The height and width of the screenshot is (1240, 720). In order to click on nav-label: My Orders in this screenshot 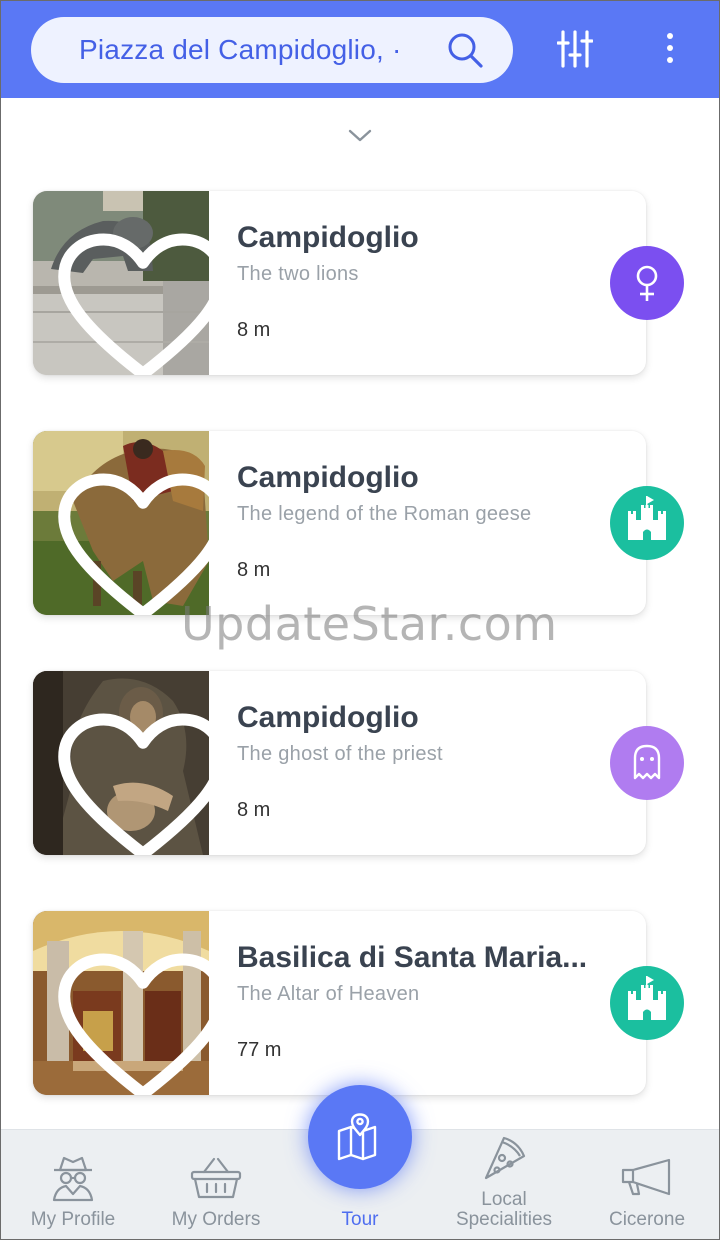, I will do `click(216, 1219)`.